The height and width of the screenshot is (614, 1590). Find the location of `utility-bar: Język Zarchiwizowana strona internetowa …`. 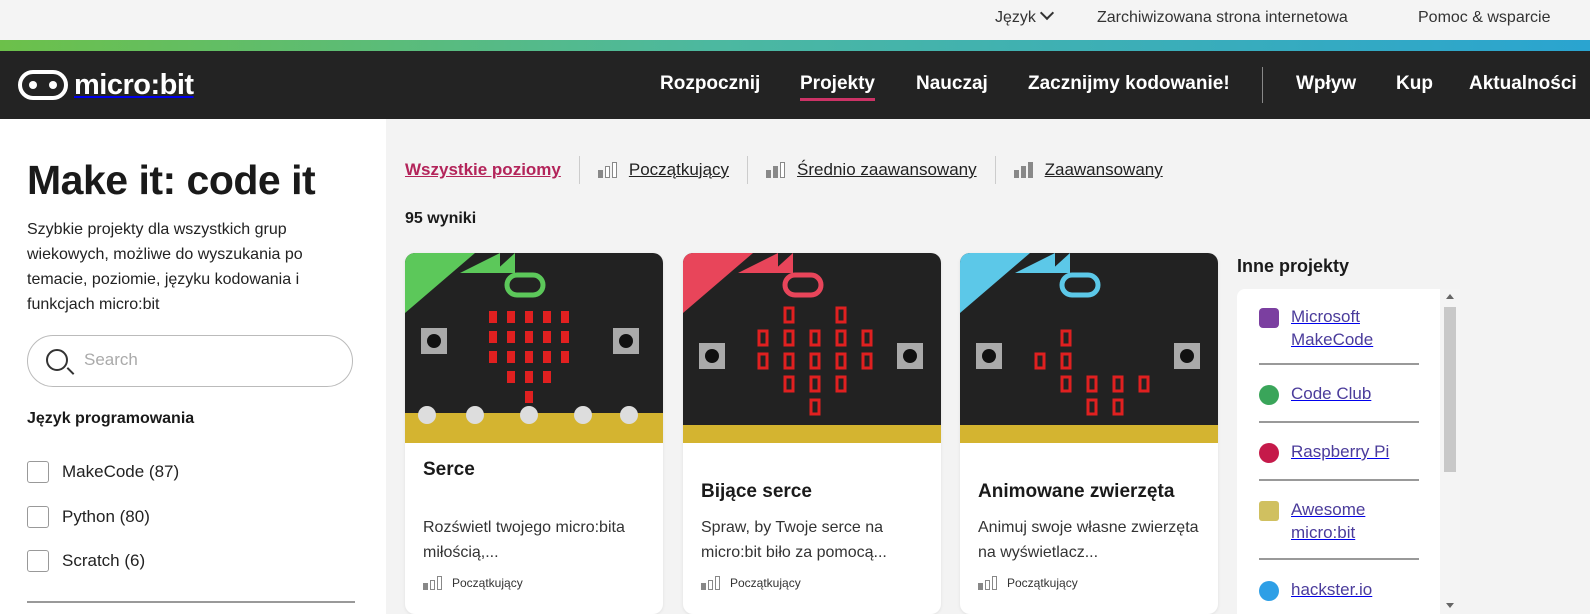

utility-bar: Język Zarchiwizowana strona internetowa … is located at coordinates (795, 20).